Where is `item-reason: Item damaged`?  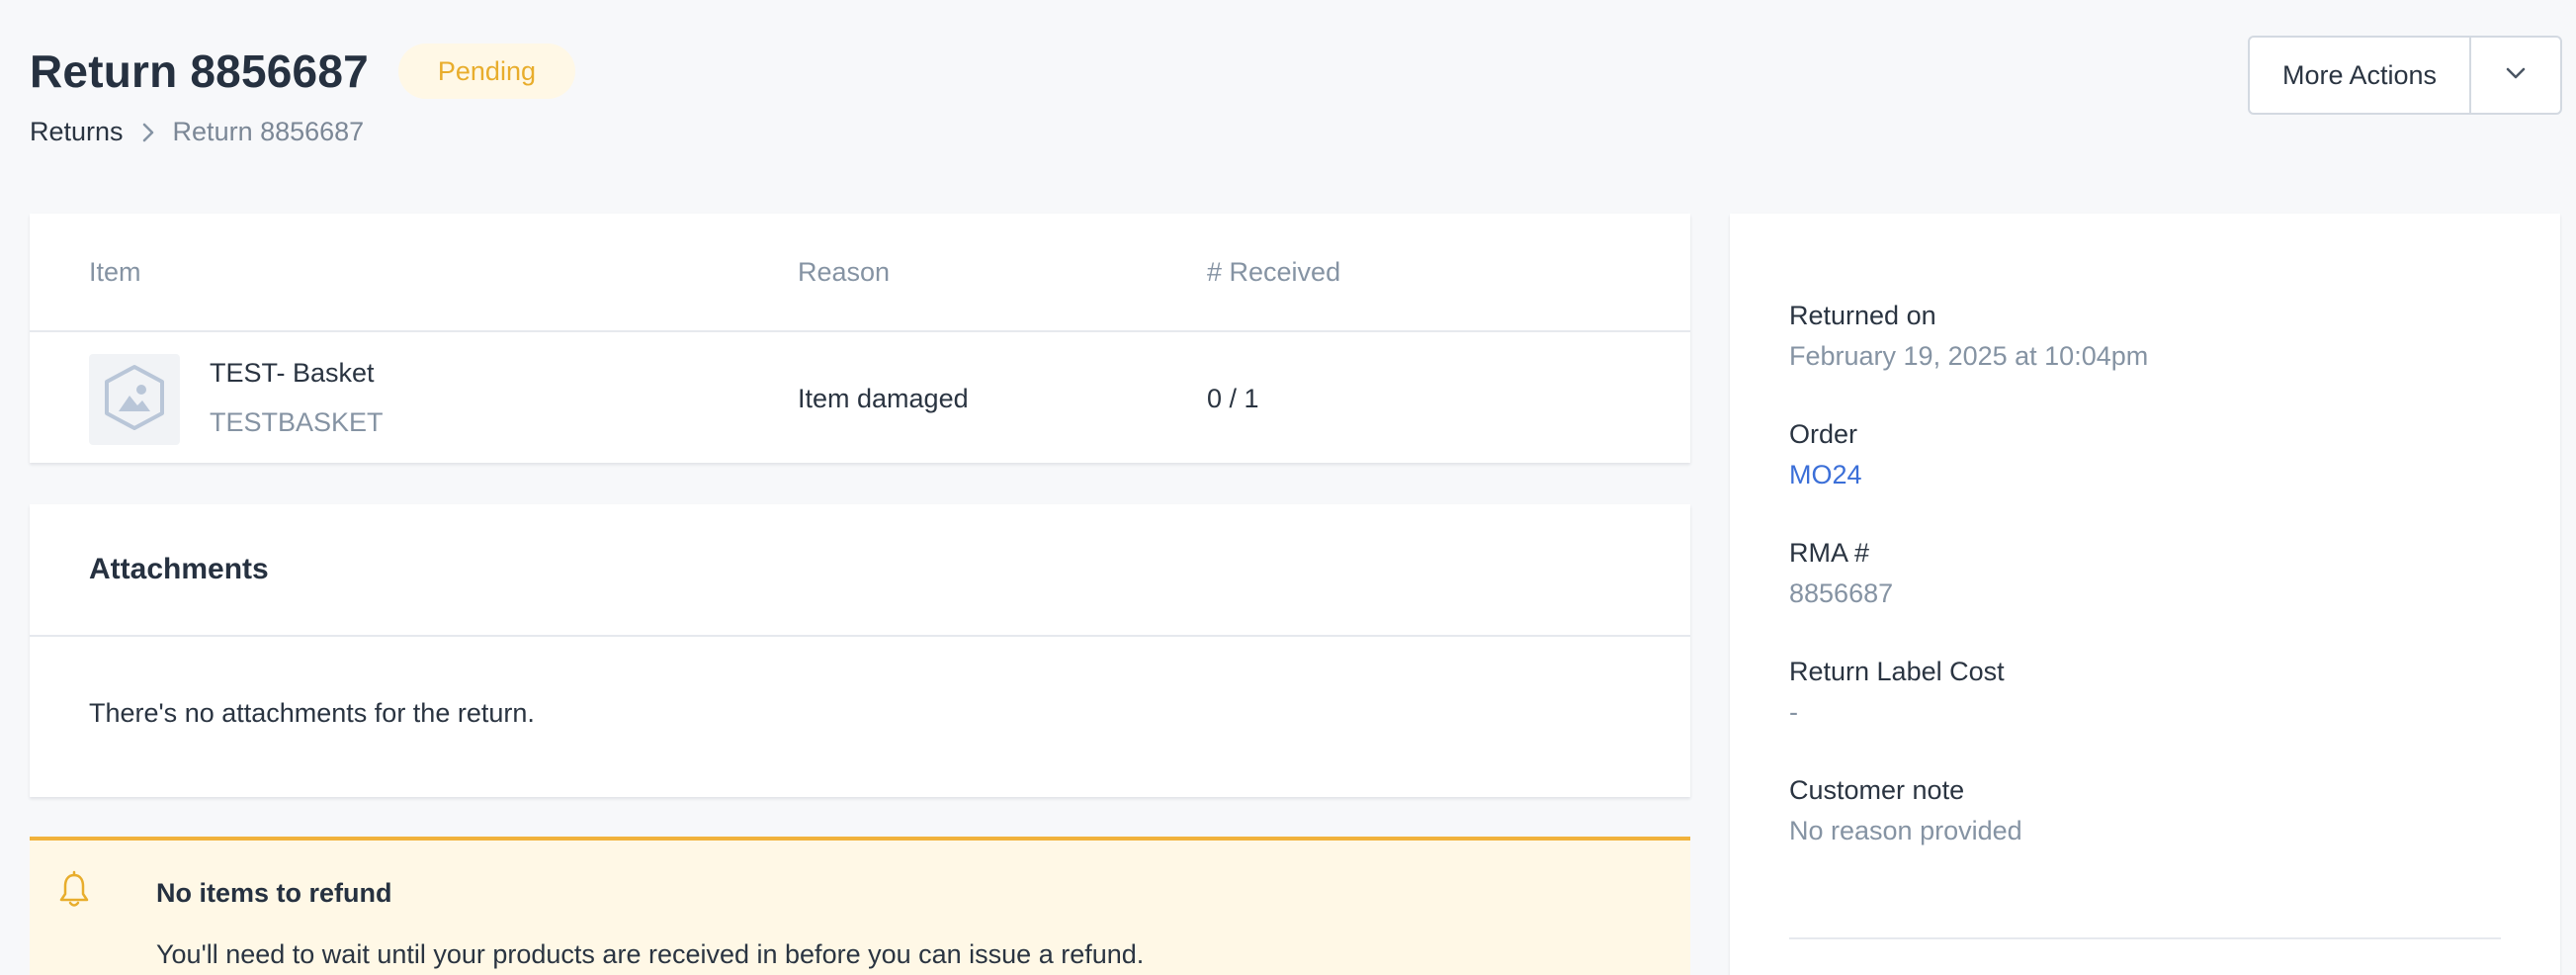 item-reason: Item damaged is located at coordinates (883, 398).